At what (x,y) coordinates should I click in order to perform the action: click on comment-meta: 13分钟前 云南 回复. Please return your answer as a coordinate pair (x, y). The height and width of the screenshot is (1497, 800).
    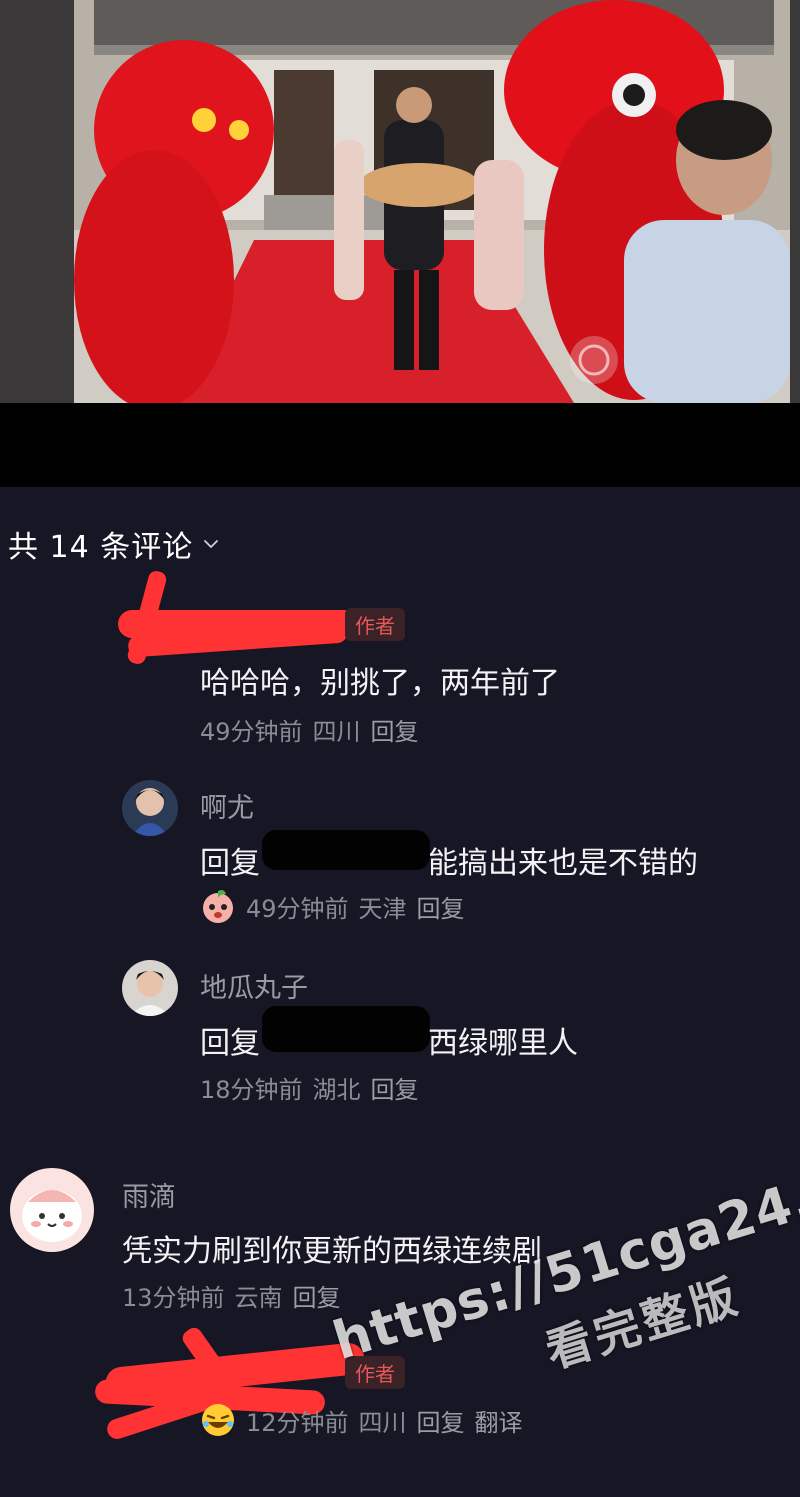
    Looking at the image, I should click on (231, 1295).